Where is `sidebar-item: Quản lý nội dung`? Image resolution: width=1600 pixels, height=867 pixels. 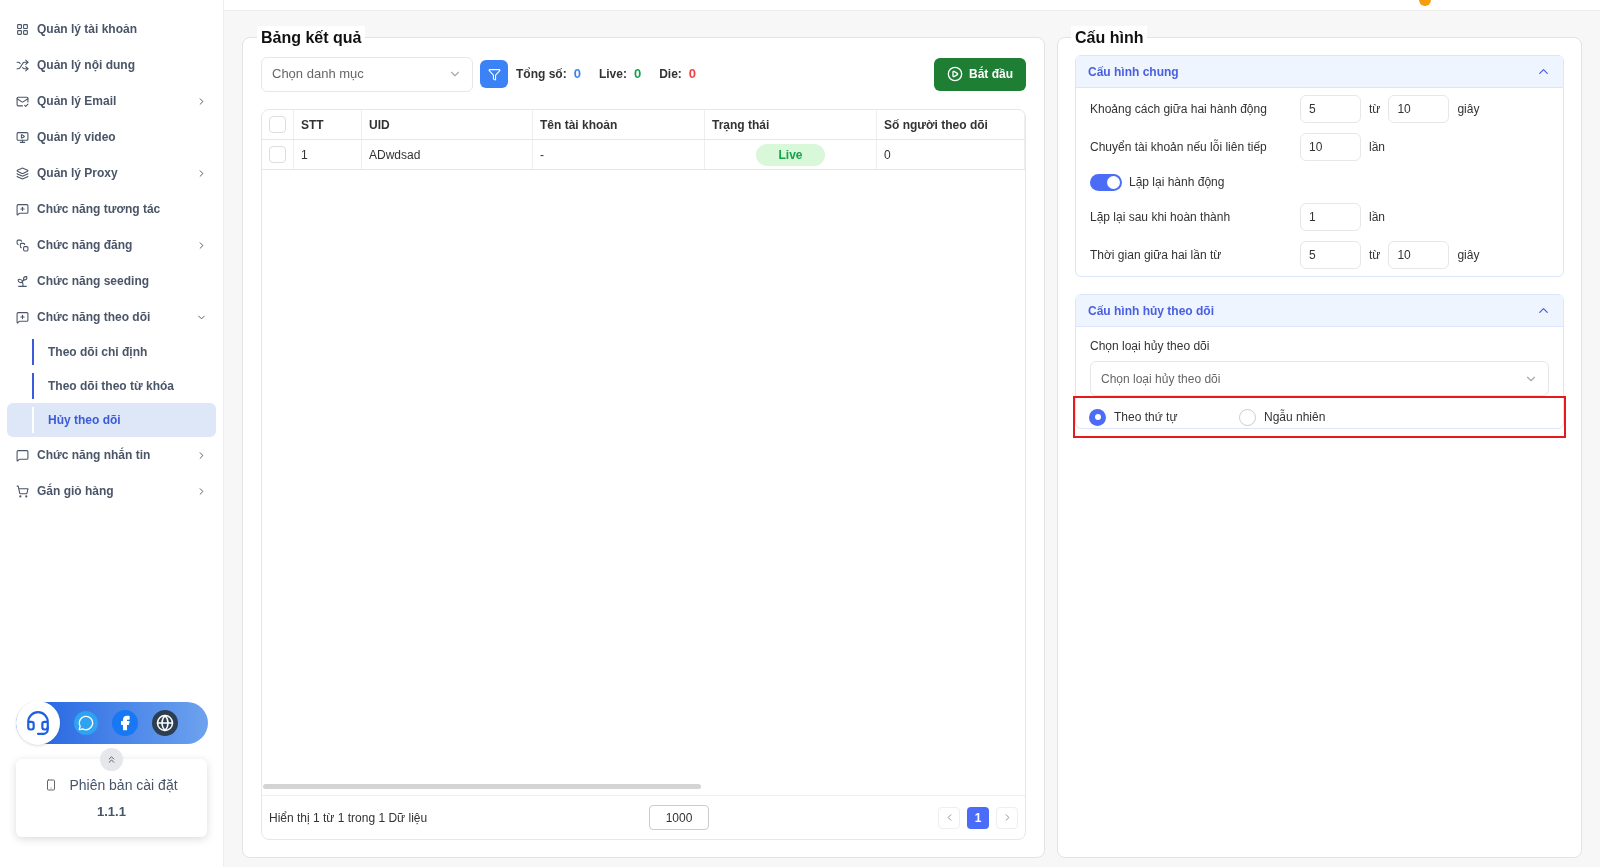
sidebar-item: Quản lý nội dung is located at coordinates (111, 65).